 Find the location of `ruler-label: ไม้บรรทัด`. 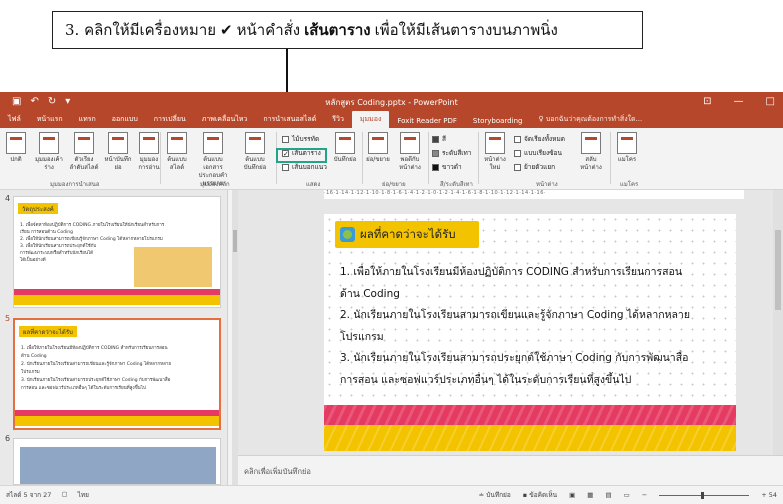

ruler-label: ไม้บรรทัด is located at coordinates (306, 139).